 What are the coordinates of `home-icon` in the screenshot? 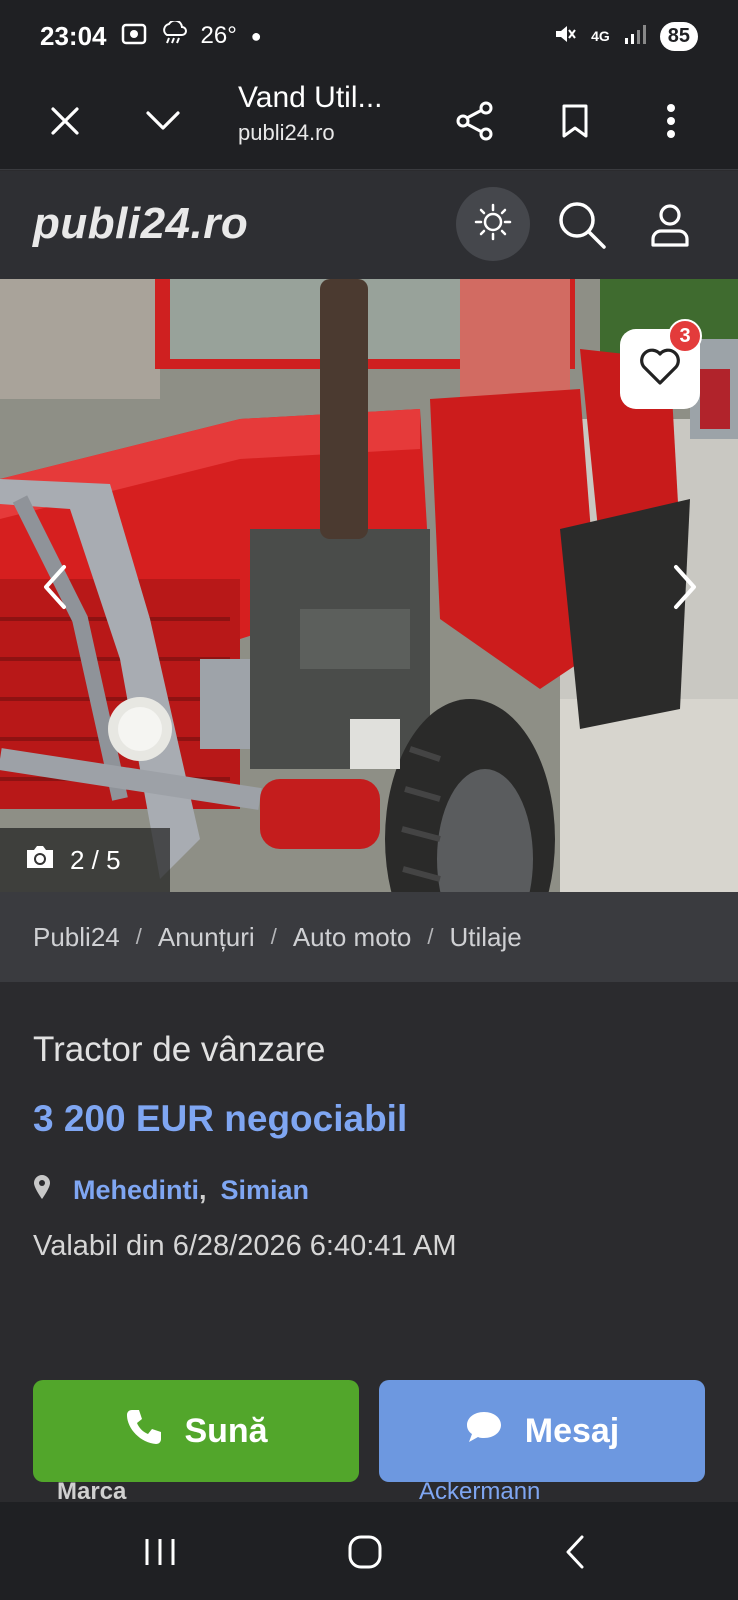 It's located at (365, 1552).